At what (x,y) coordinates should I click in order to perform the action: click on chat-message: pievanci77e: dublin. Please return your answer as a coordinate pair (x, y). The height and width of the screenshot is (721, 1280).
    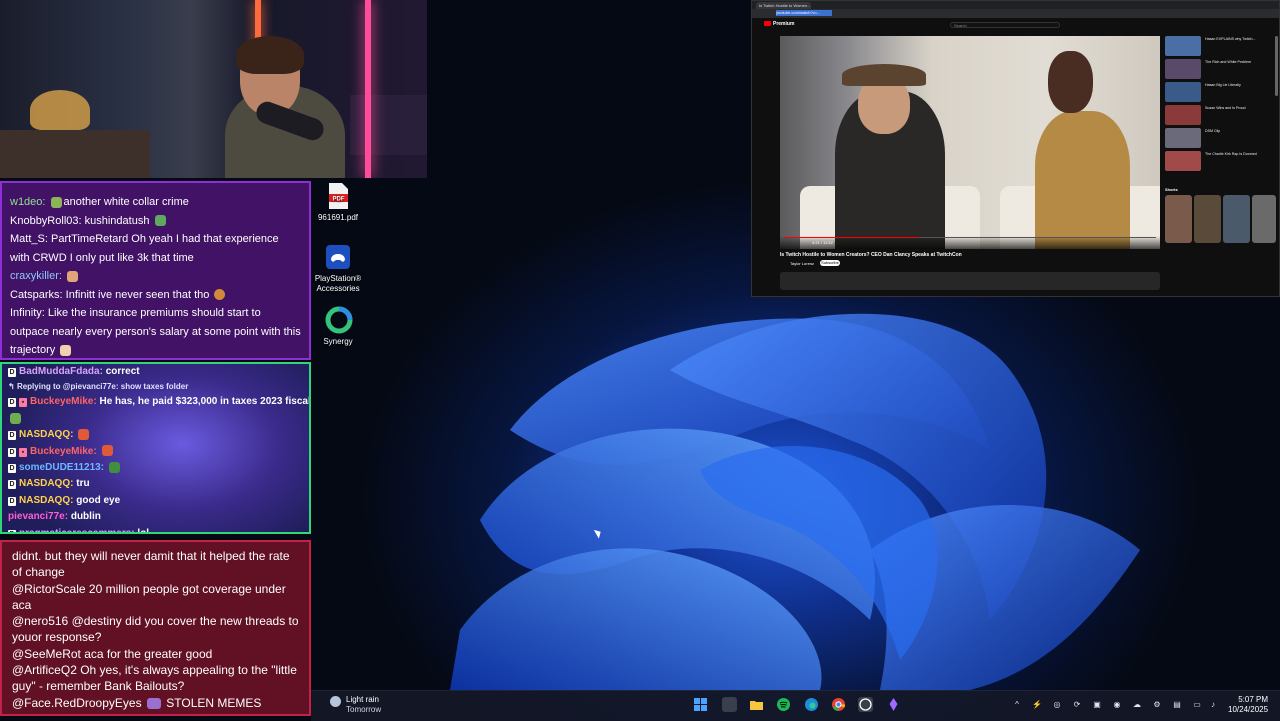
    Looking at the image, I should click on (54, 517).